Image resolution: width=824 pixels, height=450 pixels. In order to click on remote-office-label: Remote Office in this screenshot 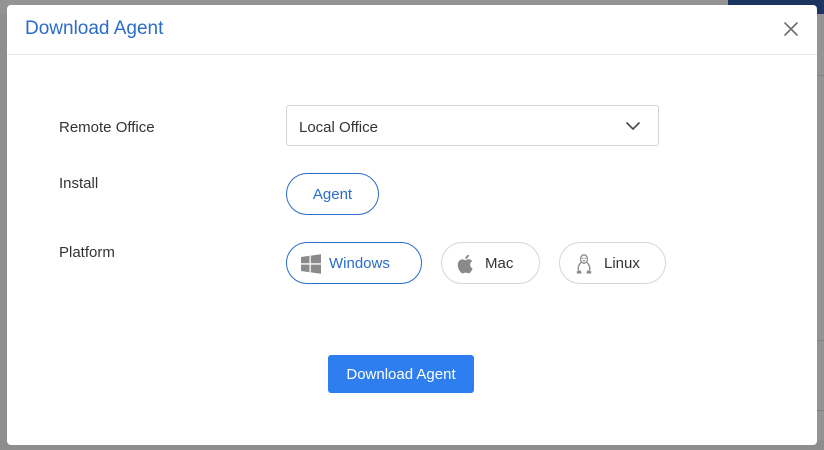, I will do `click(107, 127)`.